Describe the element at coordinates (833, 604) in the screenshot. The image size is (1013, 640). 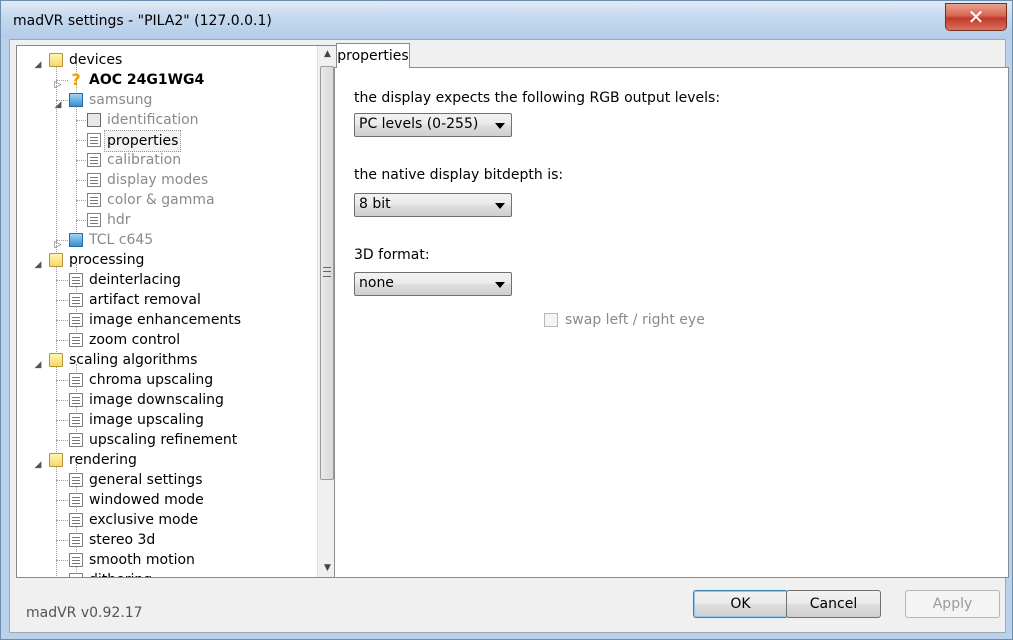
I see `cancel-button: Cancel` at that location.